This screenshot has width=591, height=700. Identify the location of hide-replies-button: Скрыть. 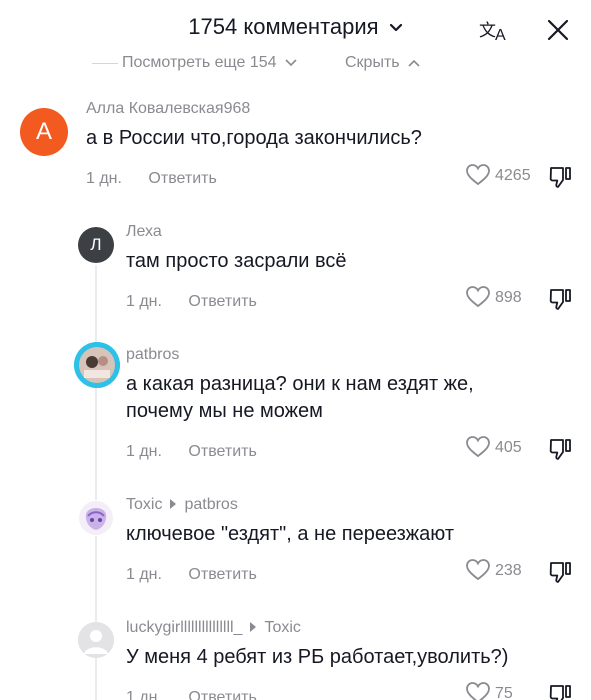
(382, 63).